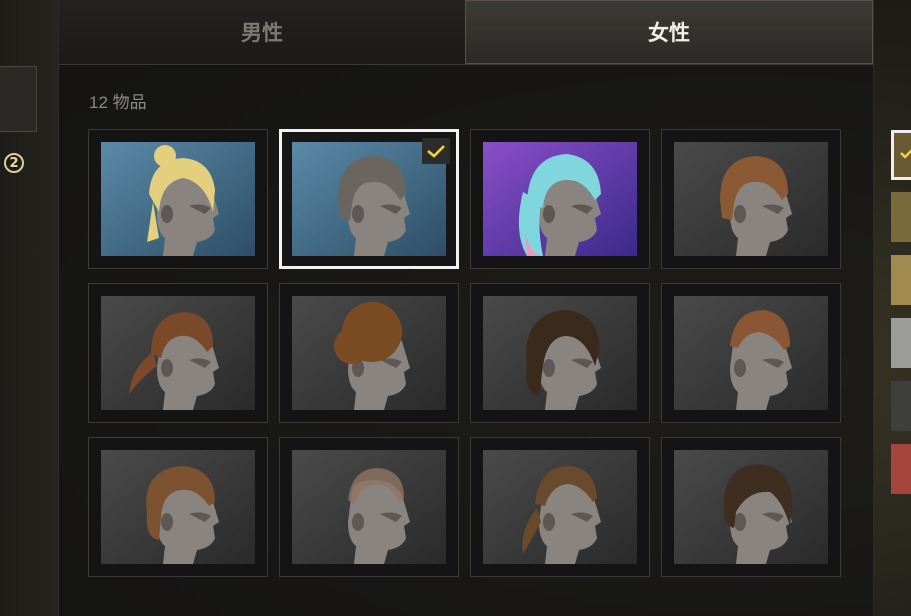  I want to click on hair-option-afro-hair, so click(369, 353).